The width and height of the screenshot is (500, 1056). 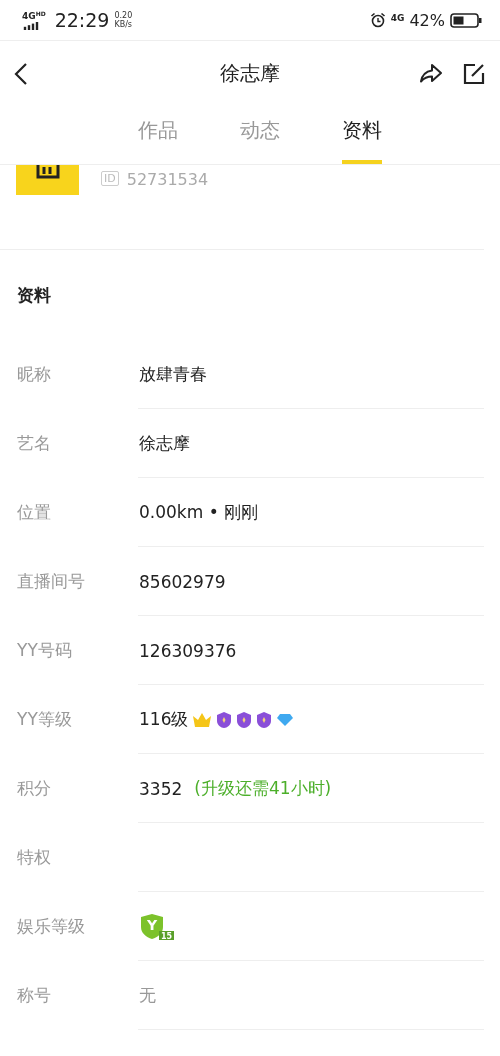 What do you see at coordinates (147, 995) in the screenshot?
I see `field-value: 无` at bounding box center [147, 995].